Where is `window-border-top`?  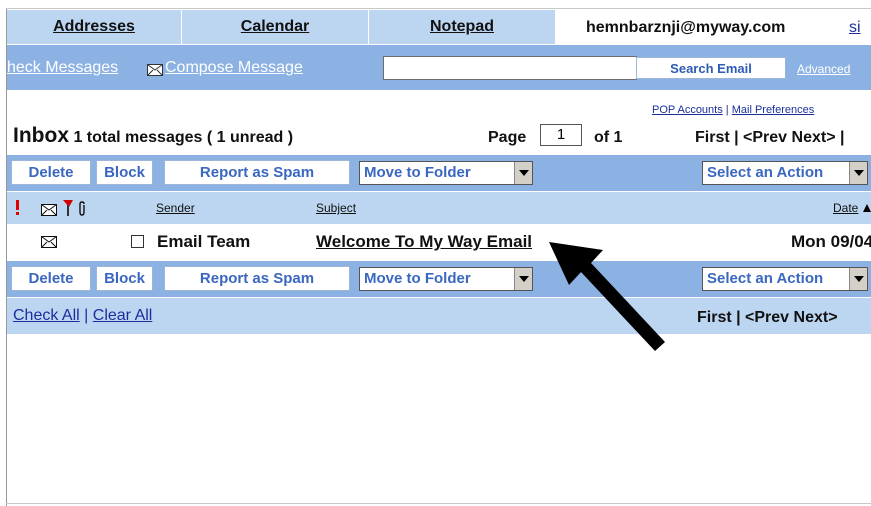 window-border-top is located at coordinates (438, 8).